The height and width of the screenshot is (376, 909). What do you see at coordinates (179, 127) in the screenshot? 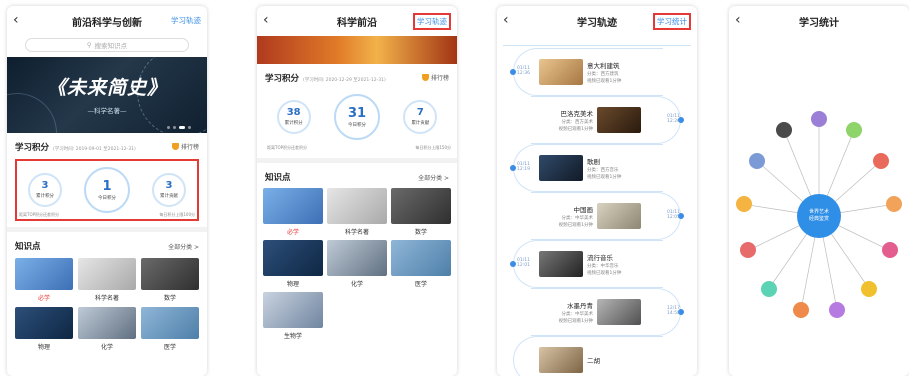
I see `carousel-dots` at bounding box center [179, 127].